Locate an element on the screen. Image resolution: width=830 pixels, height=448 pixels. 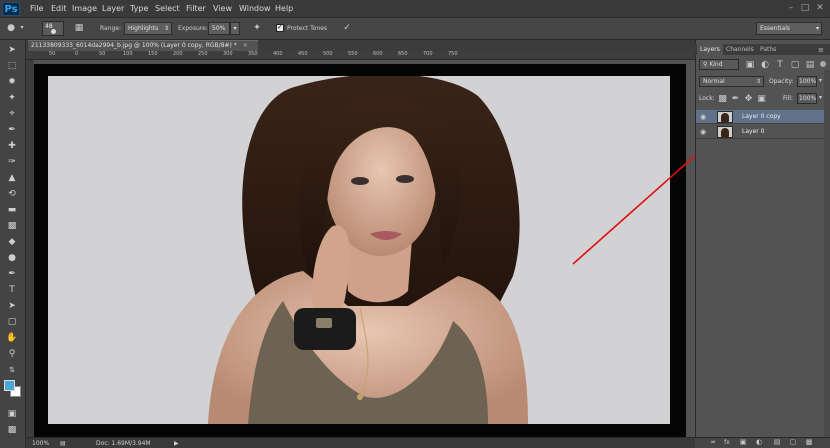
blur-tool-icon: ◆ is located at coordinates (12, 242).